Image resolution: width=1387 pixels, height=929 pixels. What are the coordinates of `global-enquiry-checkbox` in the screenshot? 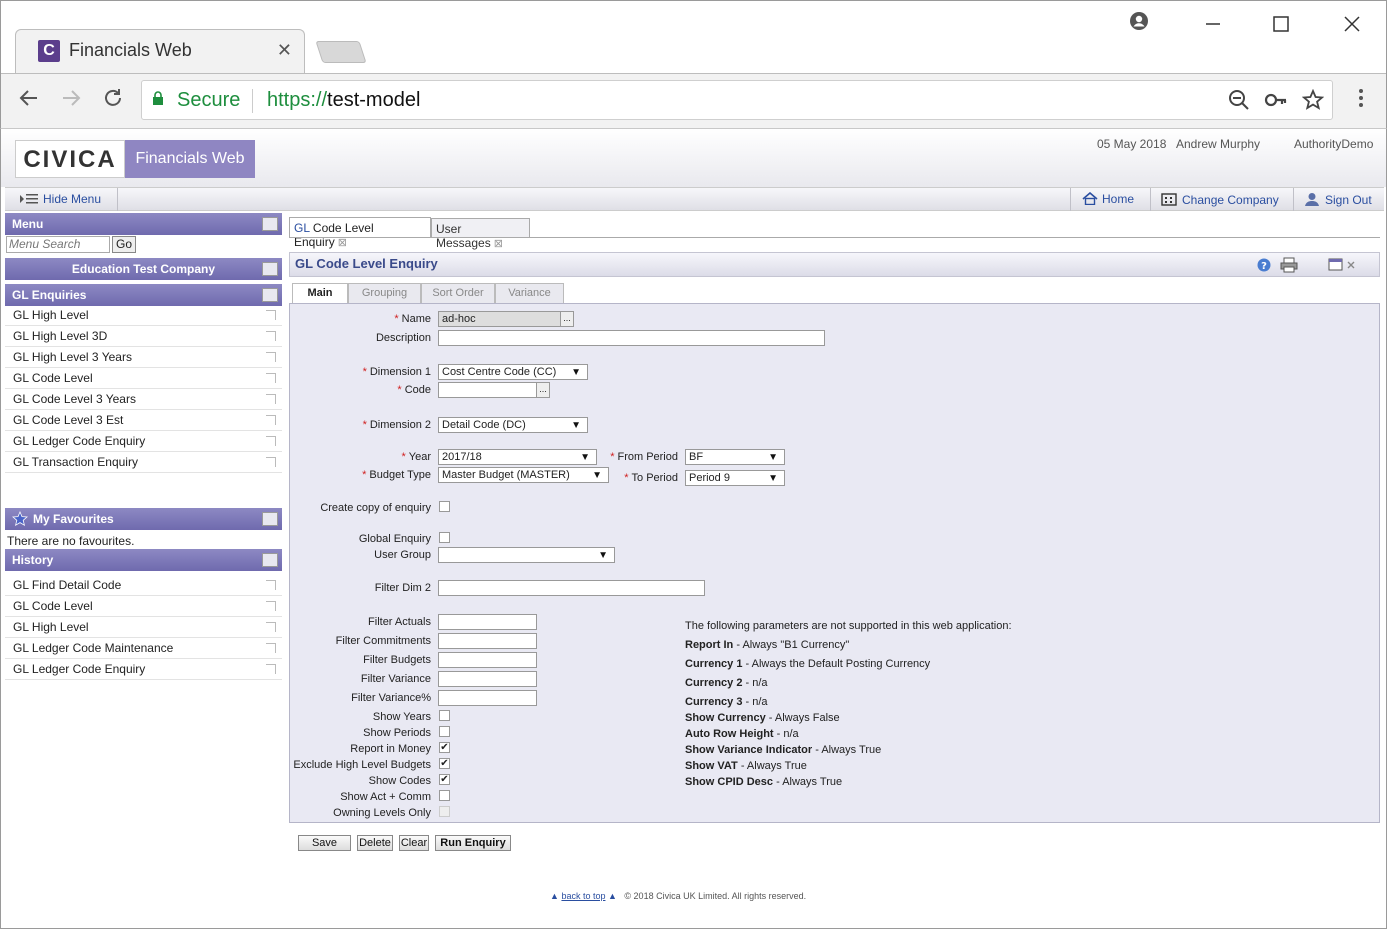 It's located at (444, 537).